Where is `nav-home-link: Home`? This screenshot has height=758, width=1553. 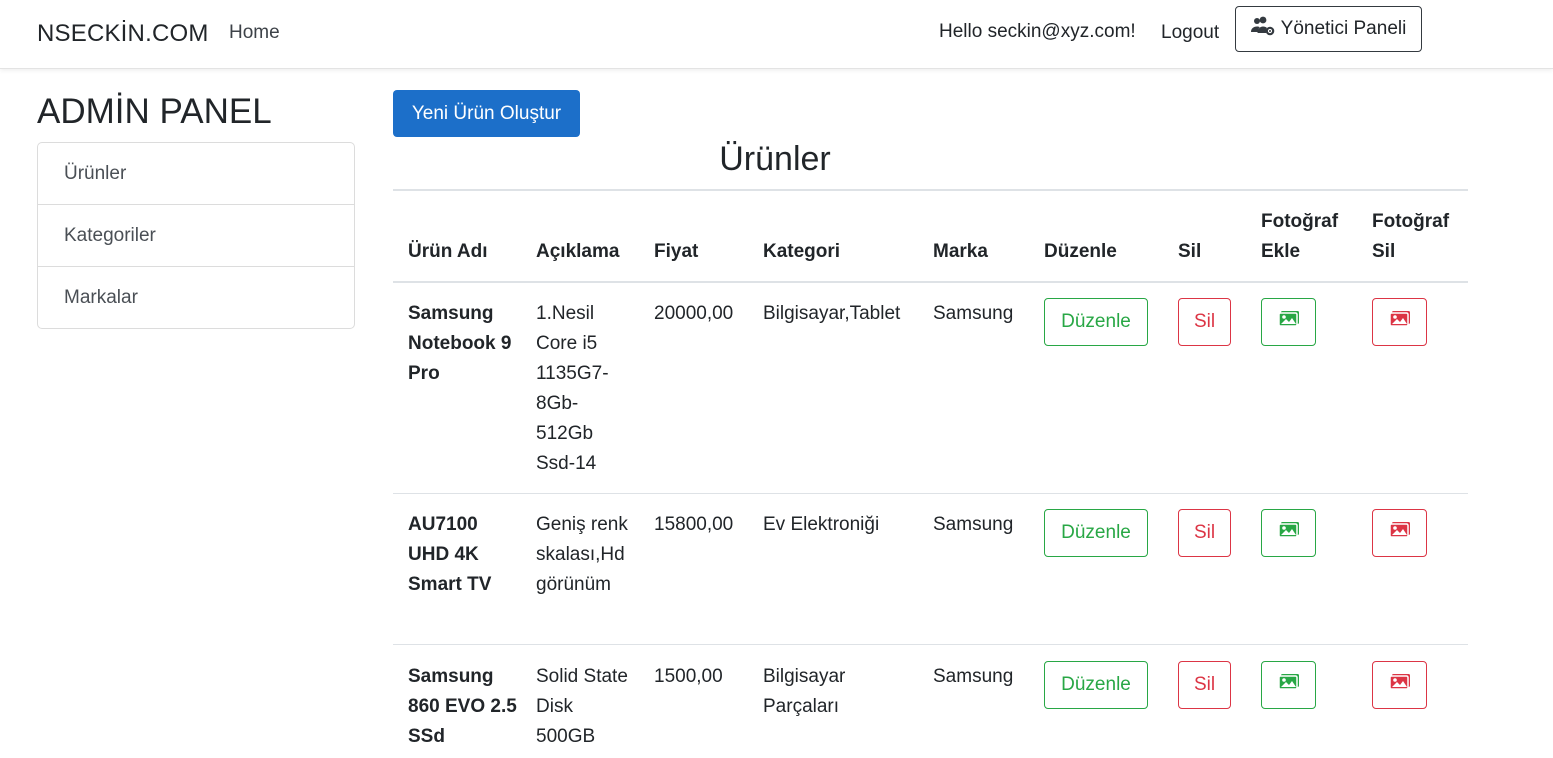 nav-home-link: Home is located at coordinates (254, 33).